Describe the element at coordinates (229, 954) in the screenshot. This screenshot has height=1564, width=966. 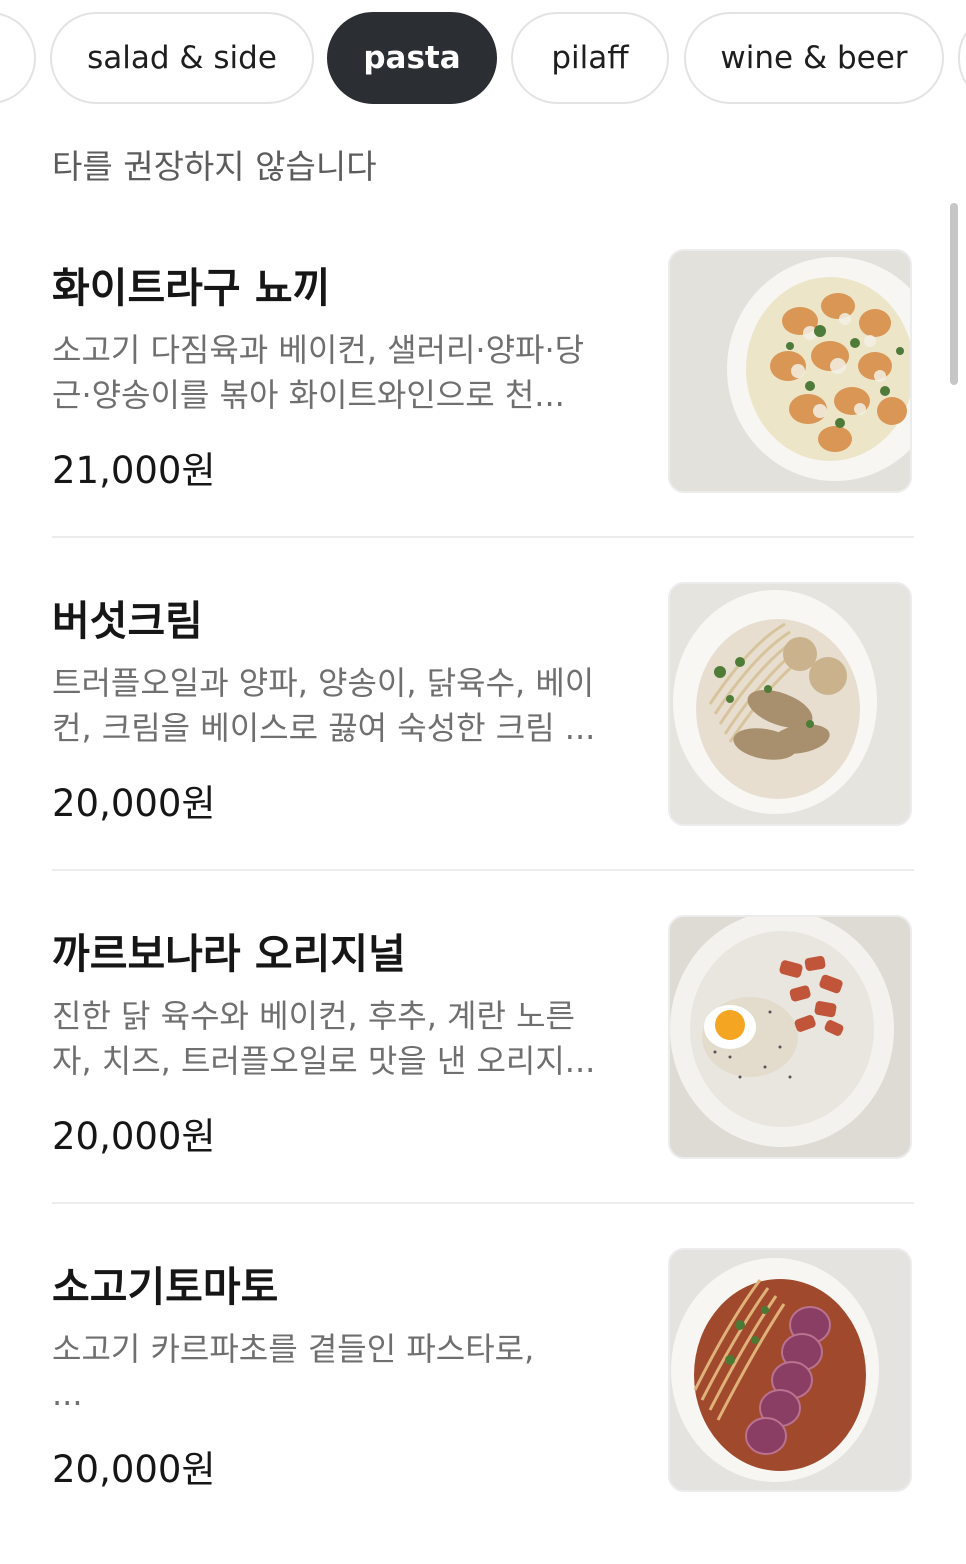
I see `menu-item-name: 까르보나라 오리지널` at that location.